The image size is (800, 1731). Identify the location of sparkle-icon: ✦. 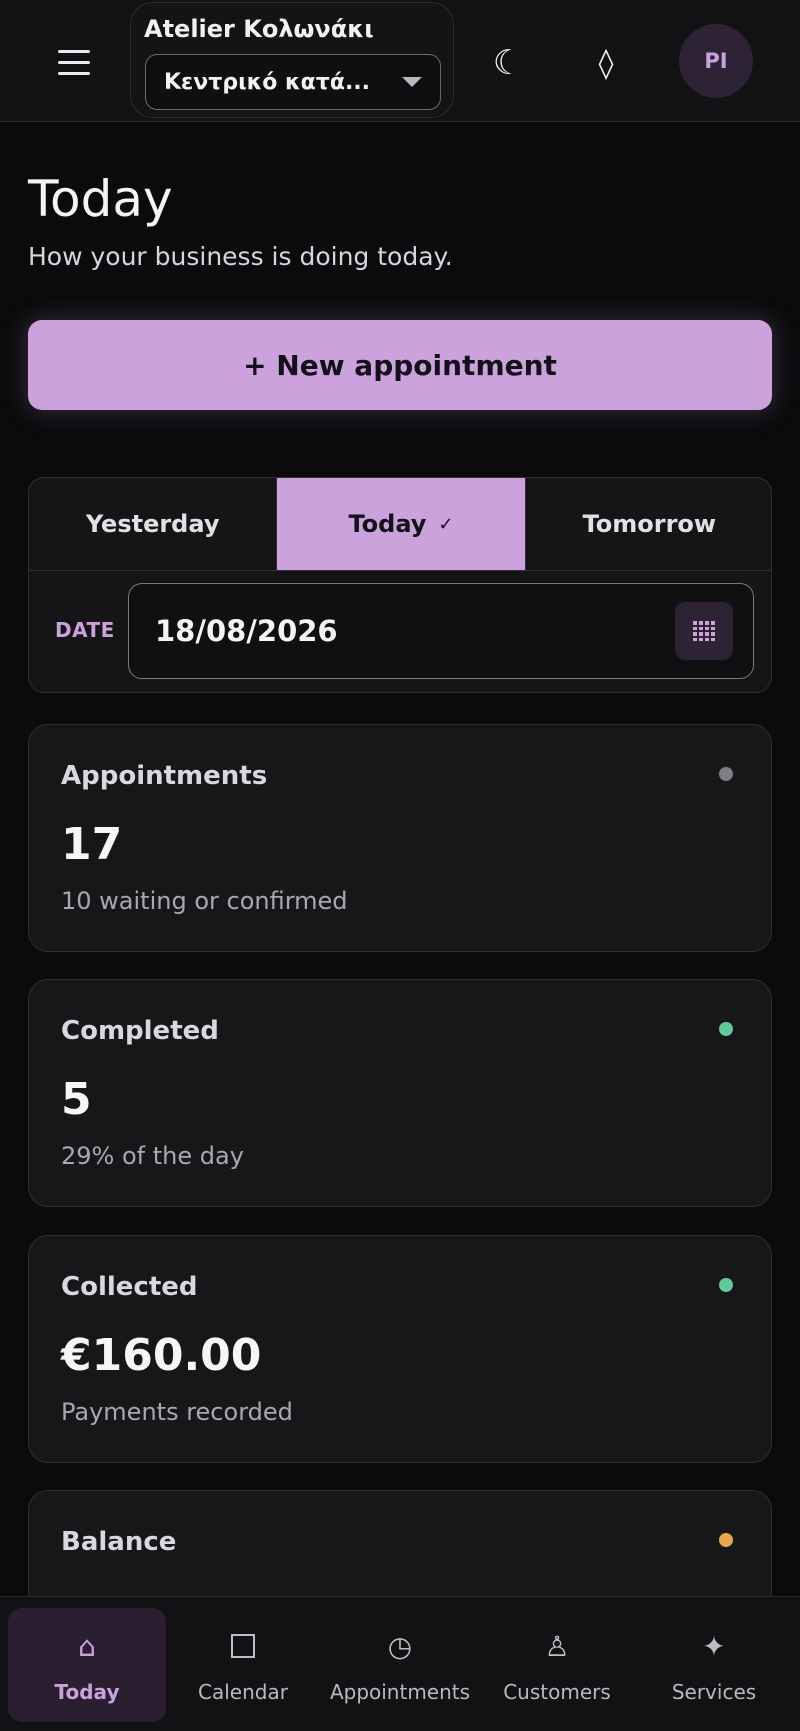
(714, 1646).